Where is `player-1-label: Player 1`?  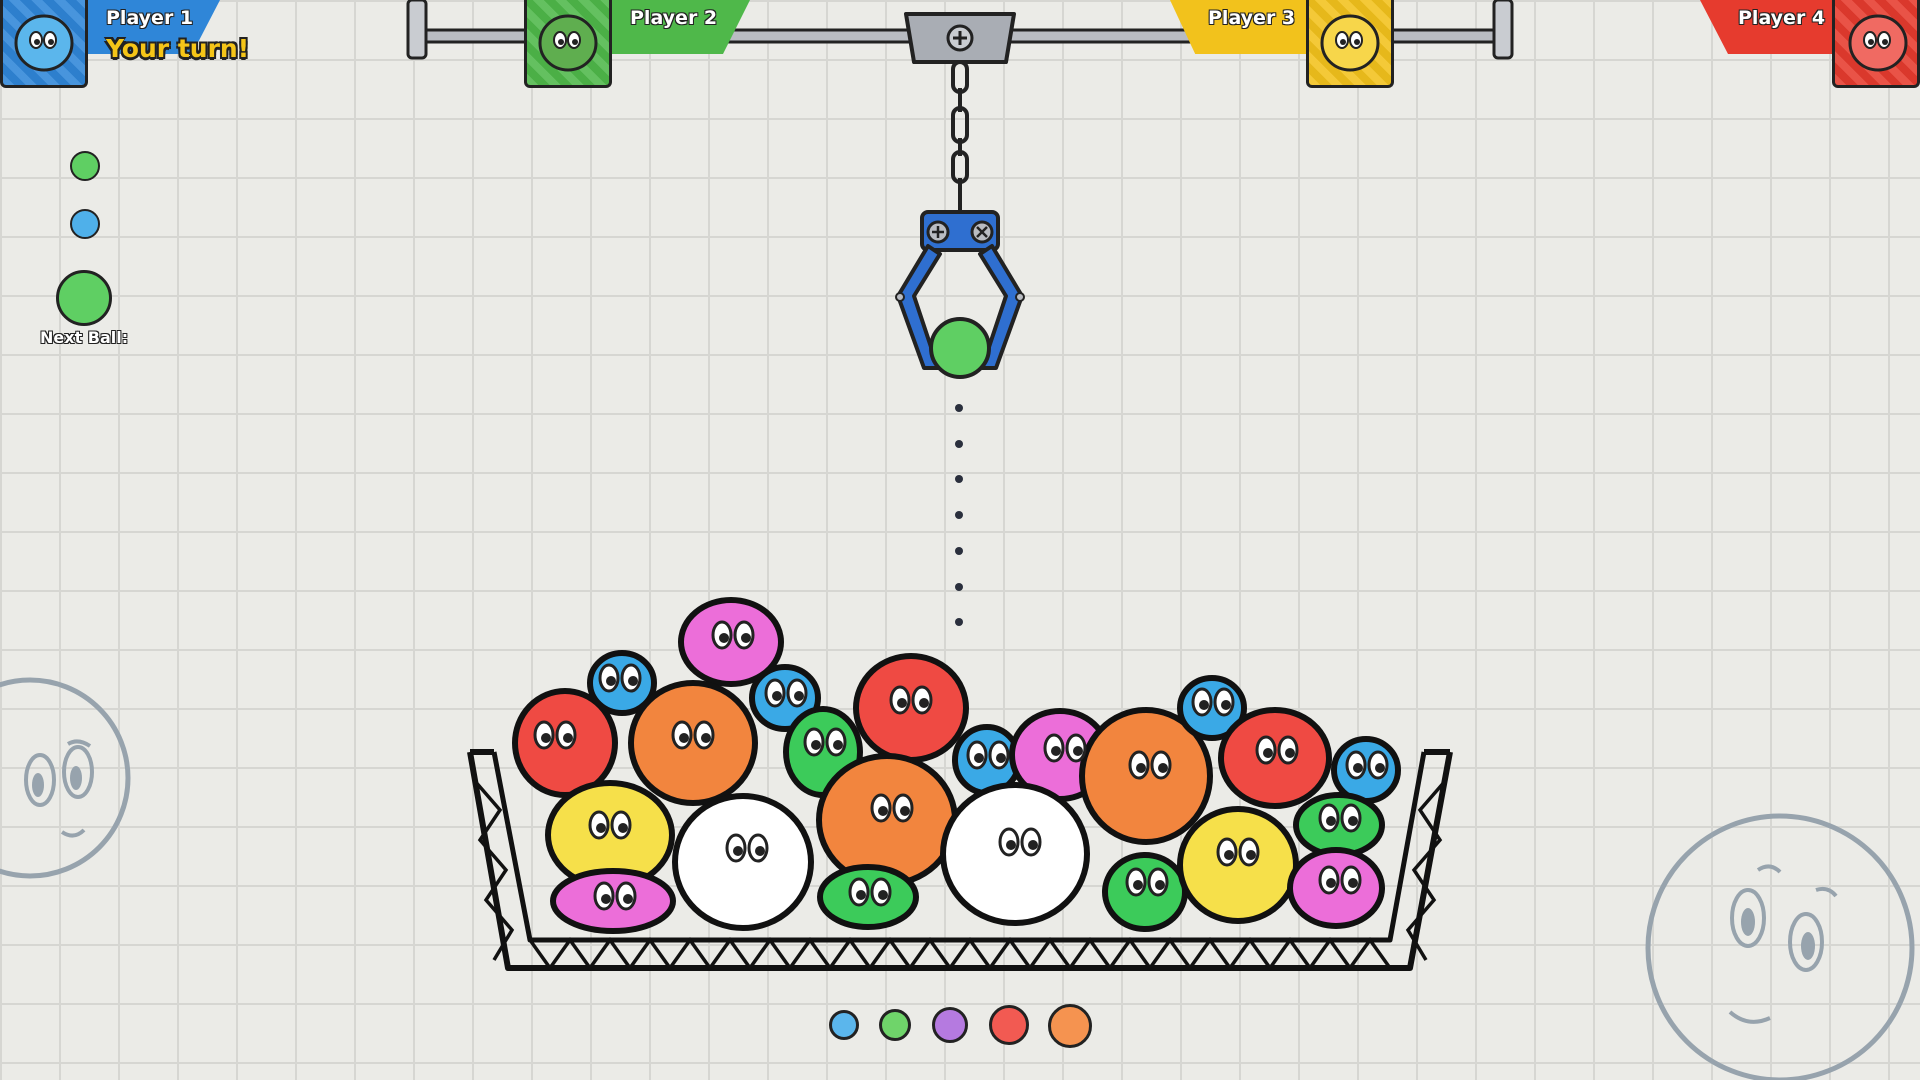
player-1-label: Player 1 is located at coordinates (149, 18).